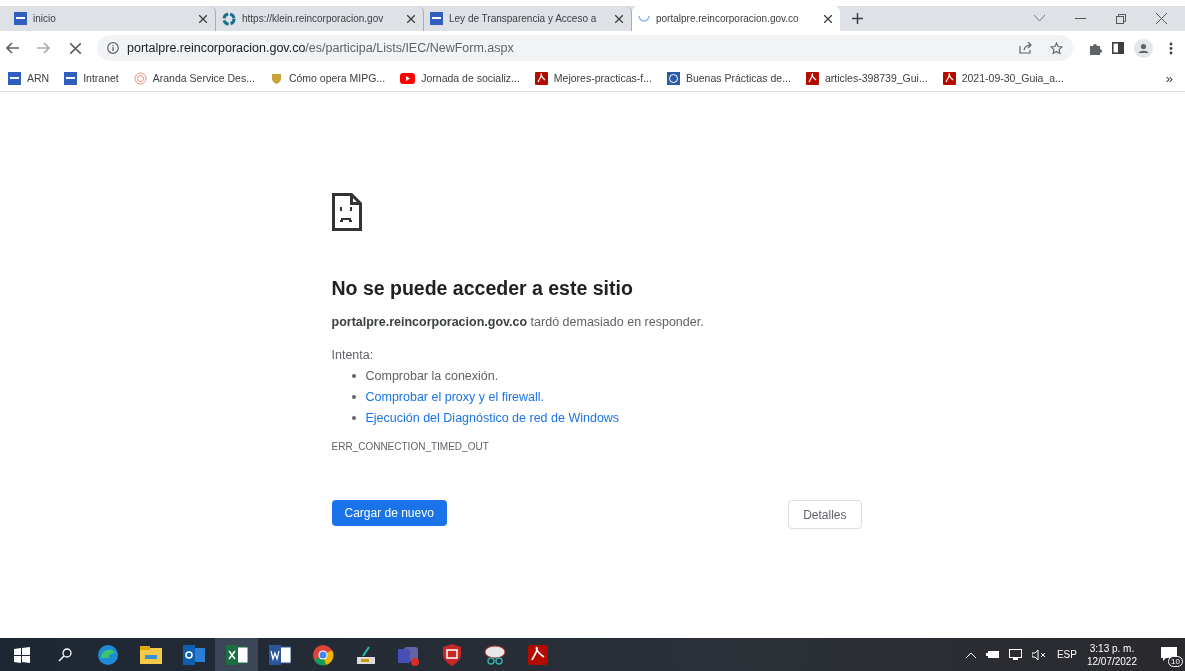 The height and width of the screenshot is (671, 1185). Describe the element at coordinates (585, 48) in the screenshot. I see `address-bar: portalpre.reincorporacion.gov.co/es/participa/Lists/IEC/NewForm.aspx` at that location.